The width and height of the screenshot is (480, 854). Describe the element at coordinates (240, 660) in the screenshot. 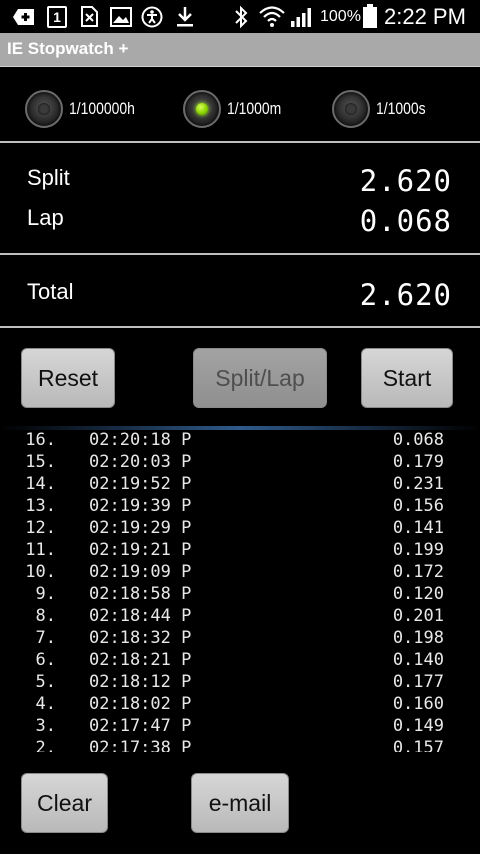

I see `list-item: 6. 02:18:21 P 0.140` at that location.